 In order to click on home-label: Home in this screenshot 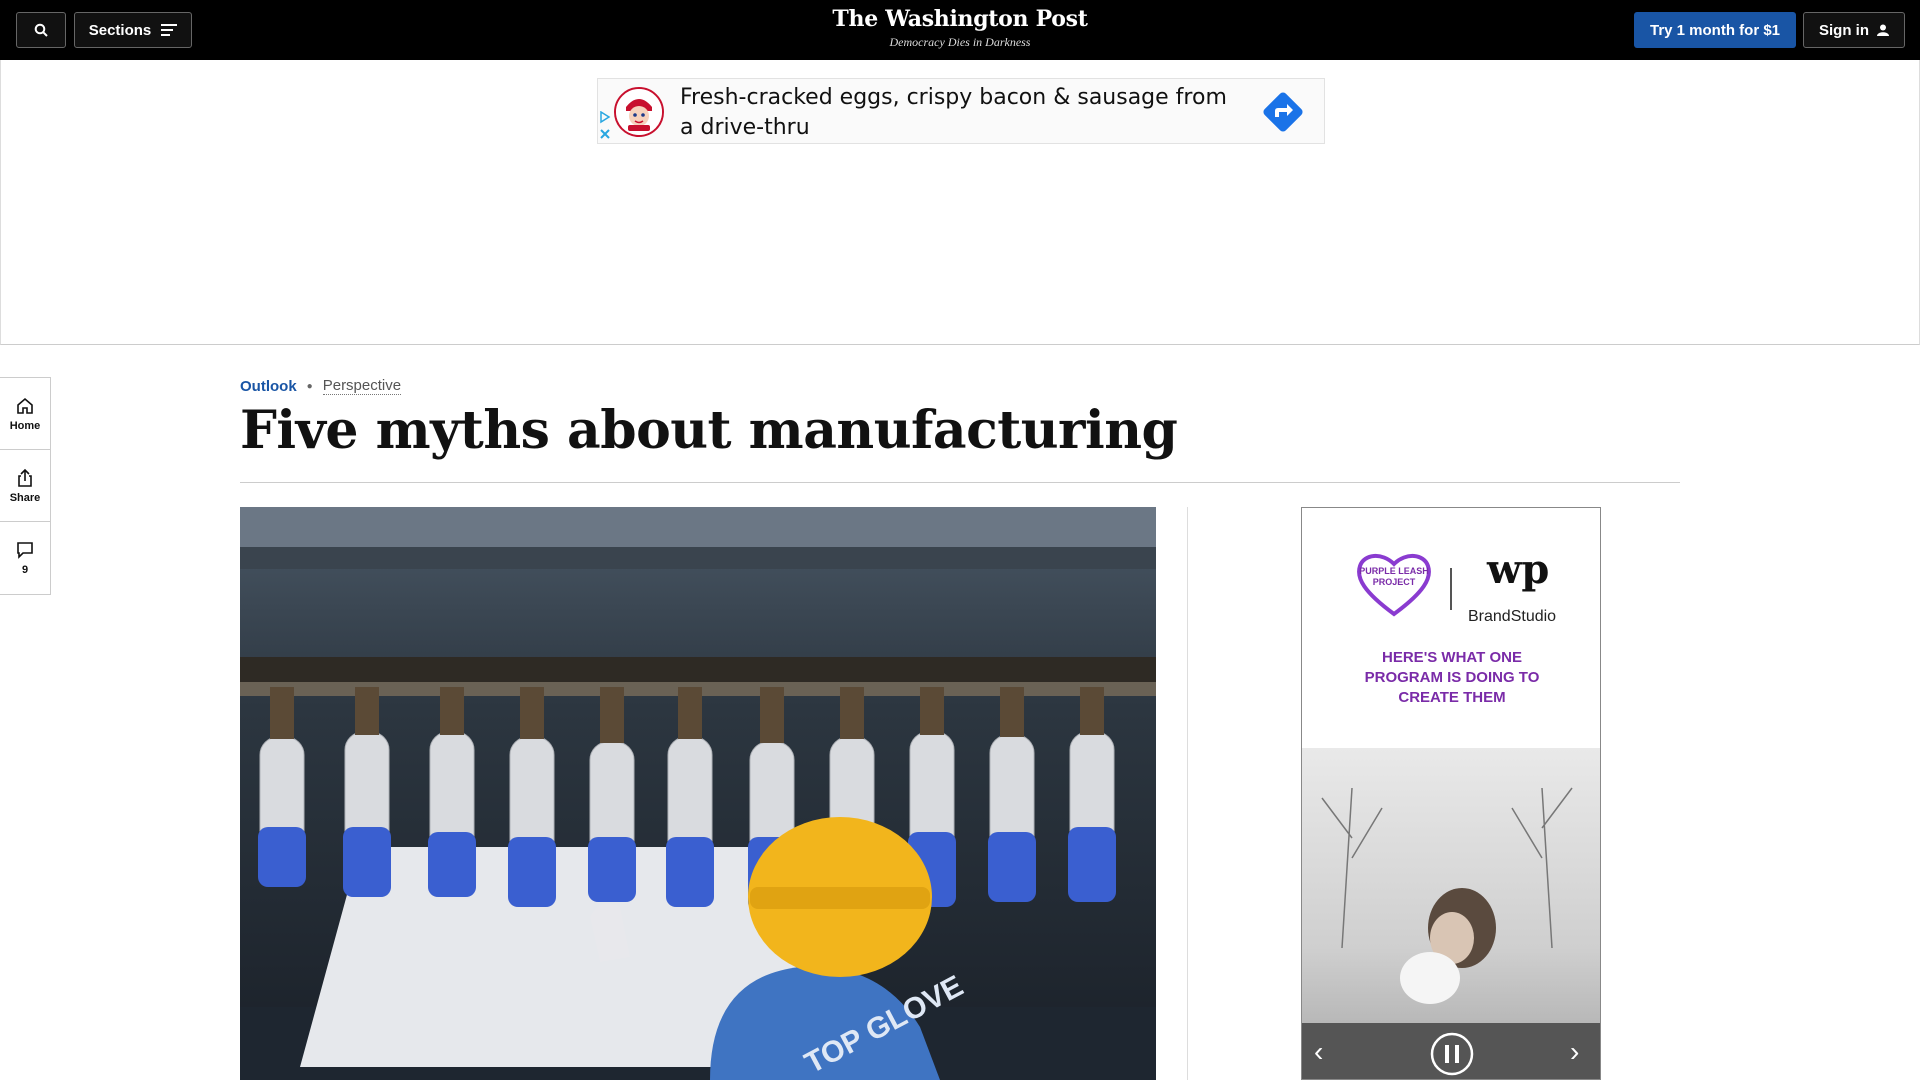, I will do `click(25, 425)`.